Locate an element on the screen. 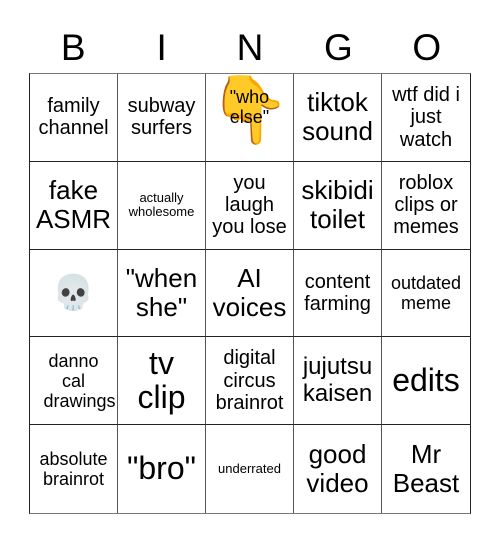 The image size is (500, 544). header-letter-i: I is located at coordinates (161, 47).